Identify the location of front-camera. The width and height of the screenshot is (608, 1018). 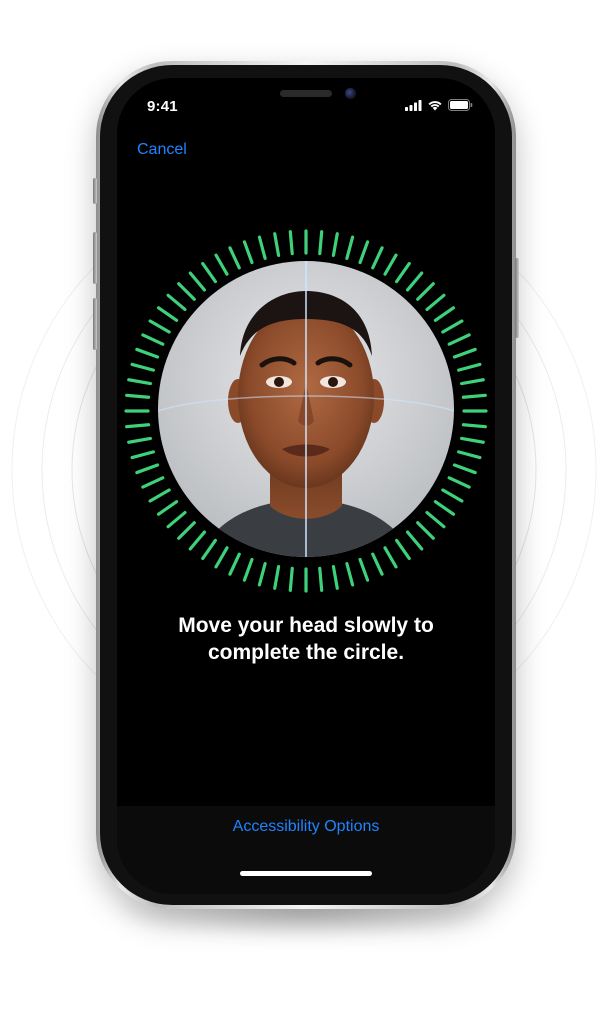
(350, 93).